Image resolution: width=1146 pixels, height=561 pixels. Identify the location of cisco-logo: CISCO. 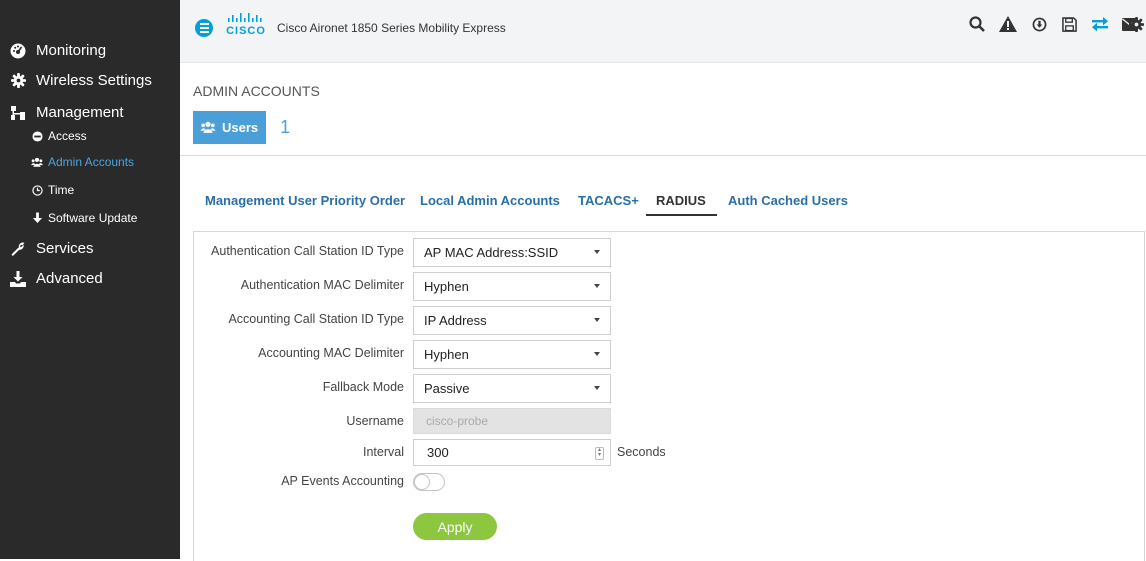
(246, 25).